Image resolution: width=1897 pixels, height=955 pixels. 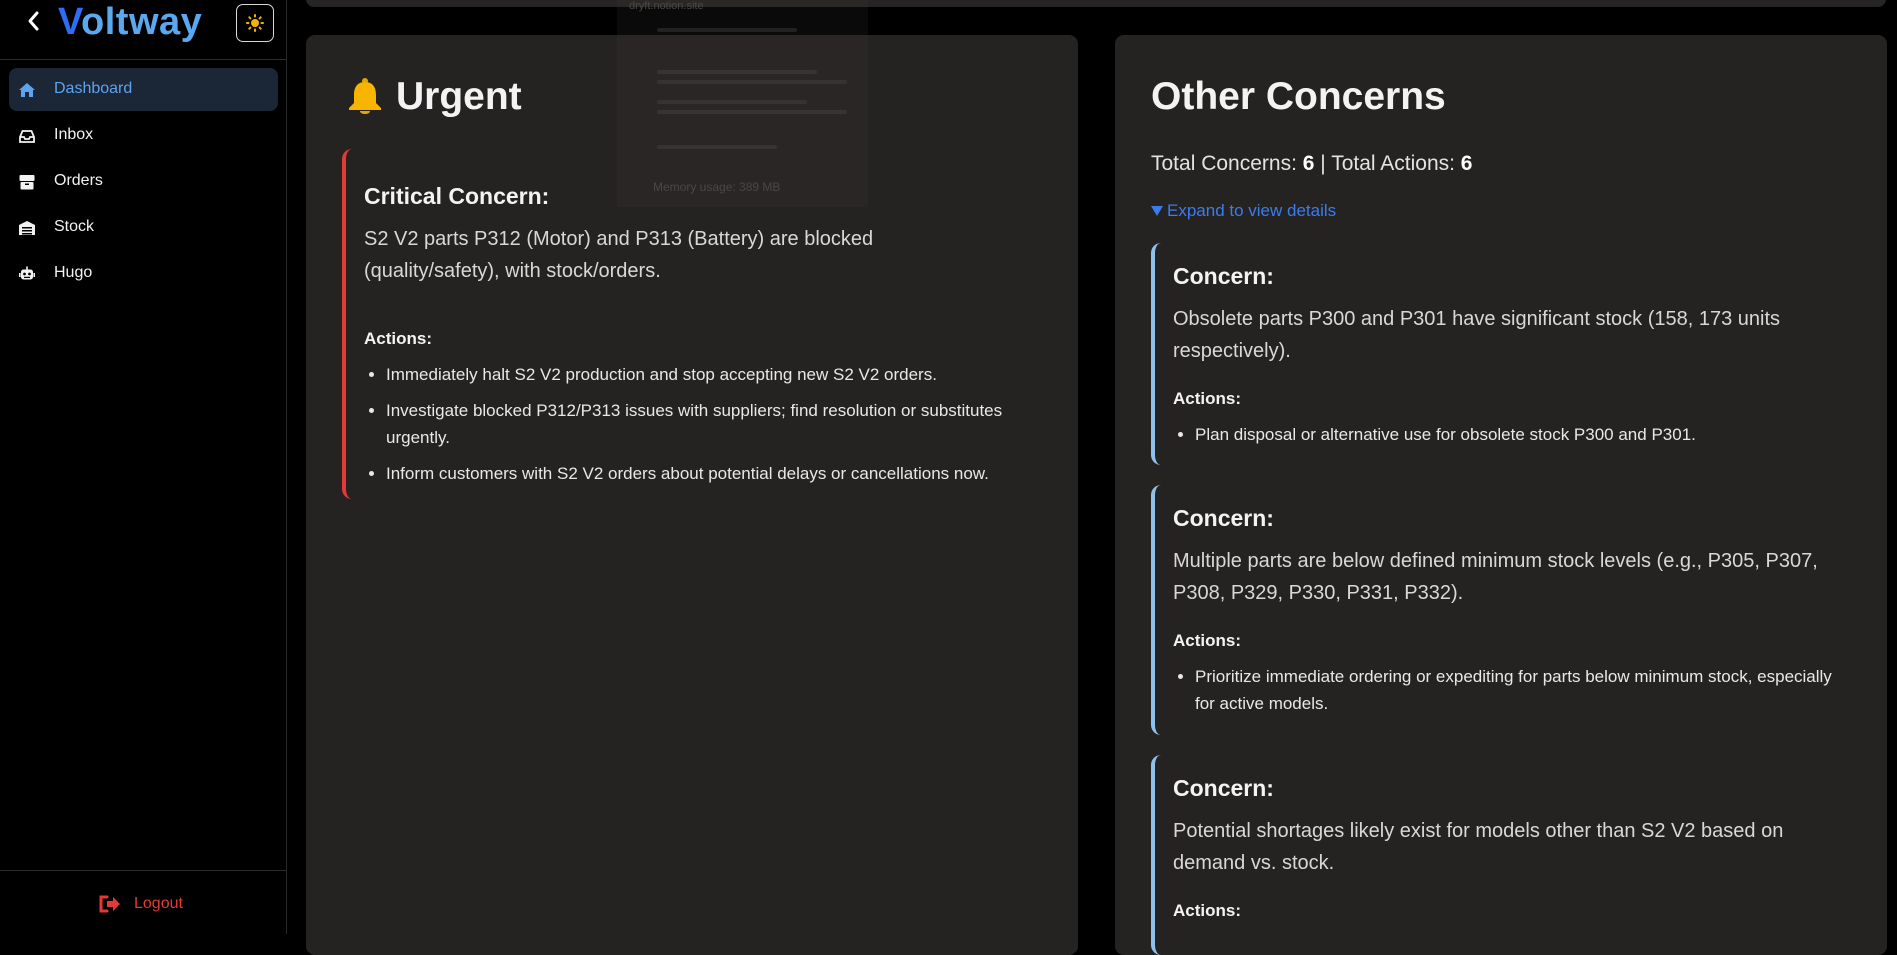 What do you see at coordinates (27, 182) in the screenshot?
I see `box-icon` at bounding box center [27, 182].